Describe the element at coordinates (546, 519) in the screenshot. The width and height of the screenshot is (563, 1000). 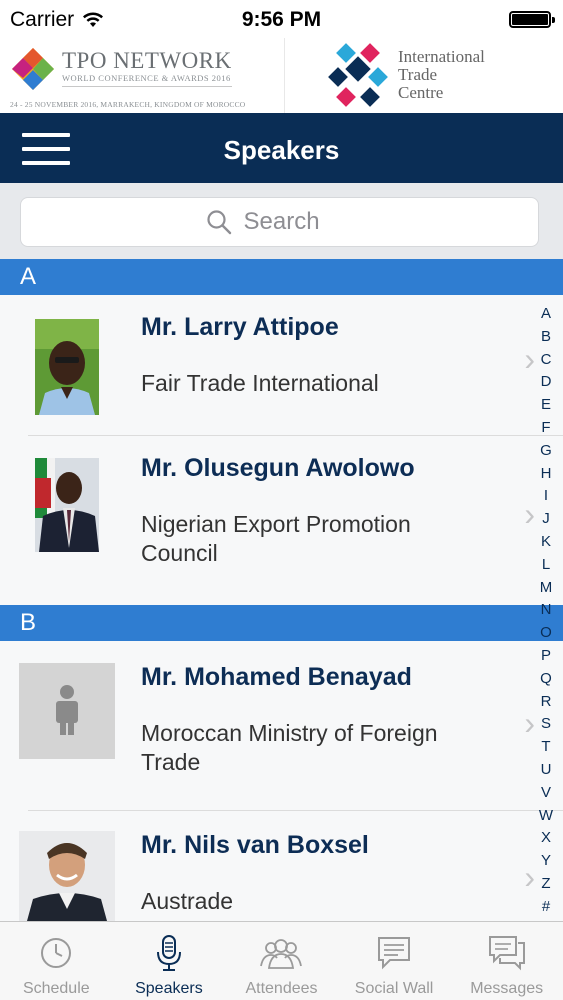
I see `index-letter: J` at that location.